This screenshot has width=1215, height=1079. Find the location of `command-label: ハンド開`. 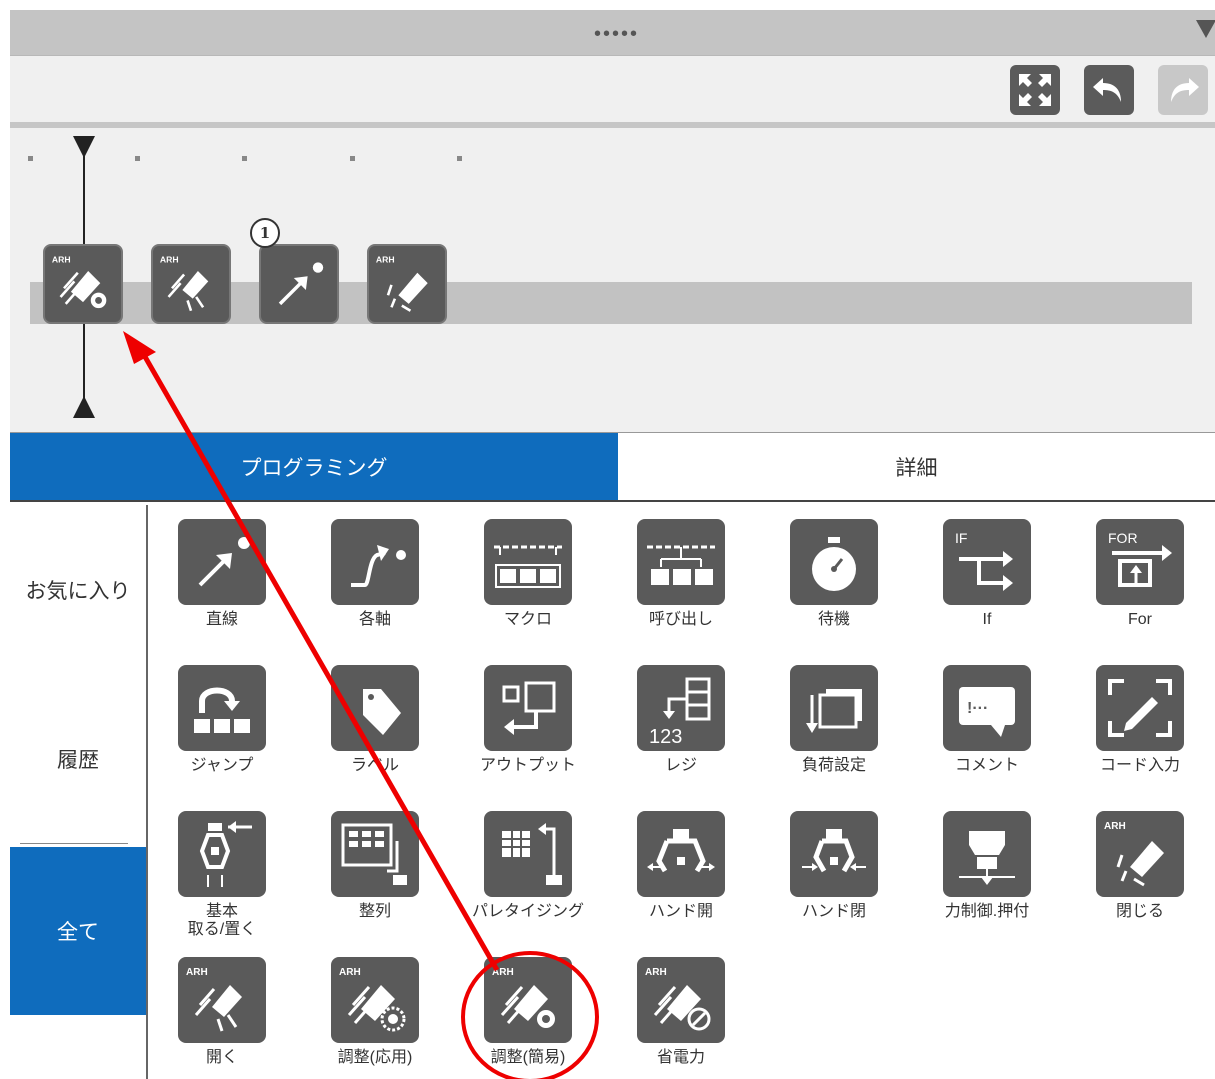

command-label: ハンド開 is located at coordinates (680, 911).